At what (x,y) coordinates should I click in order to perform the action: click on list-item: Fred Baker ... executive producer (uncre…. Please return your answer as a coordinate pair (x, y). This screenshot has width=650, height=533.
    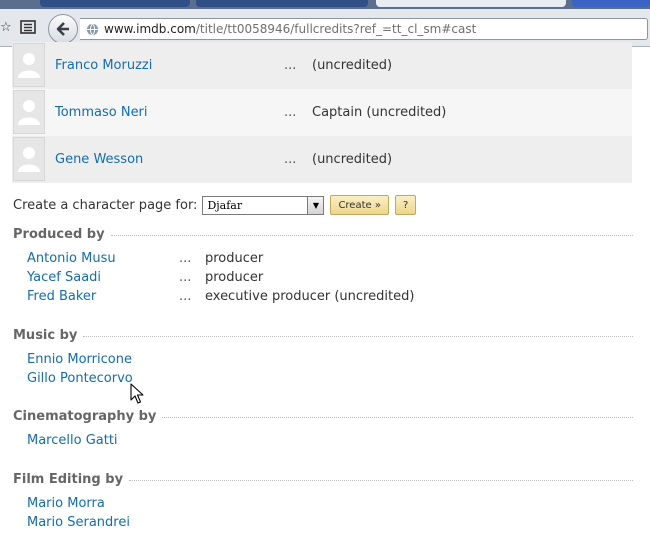
    Looking at the image, I should click on (327, 298).